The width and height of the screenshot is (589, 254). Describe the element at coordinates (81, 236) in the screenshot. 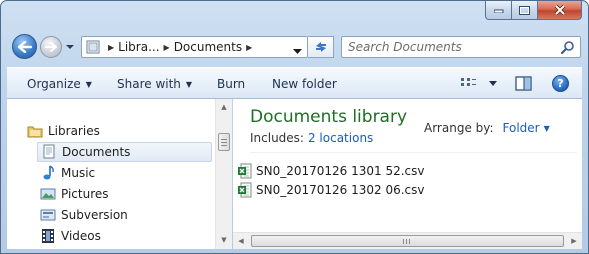

I see `nav-item-label: Videos` at that location.